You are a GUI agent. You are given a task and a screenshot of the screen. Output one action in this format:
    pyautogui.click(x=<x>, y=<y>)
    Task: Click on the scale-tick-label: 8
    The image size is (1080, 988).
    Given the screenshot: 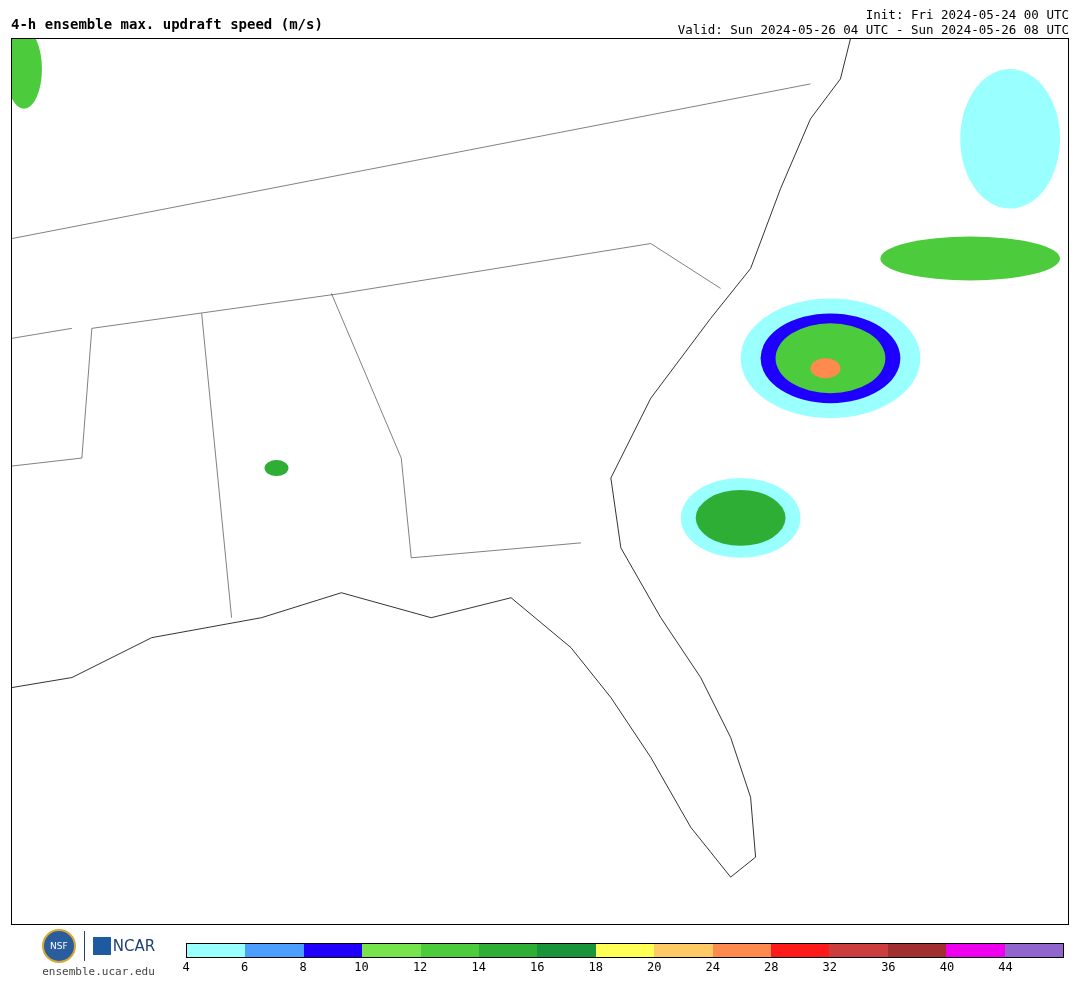 What is the action you would take?
    pyautogui.click(x=303, y=967)
    